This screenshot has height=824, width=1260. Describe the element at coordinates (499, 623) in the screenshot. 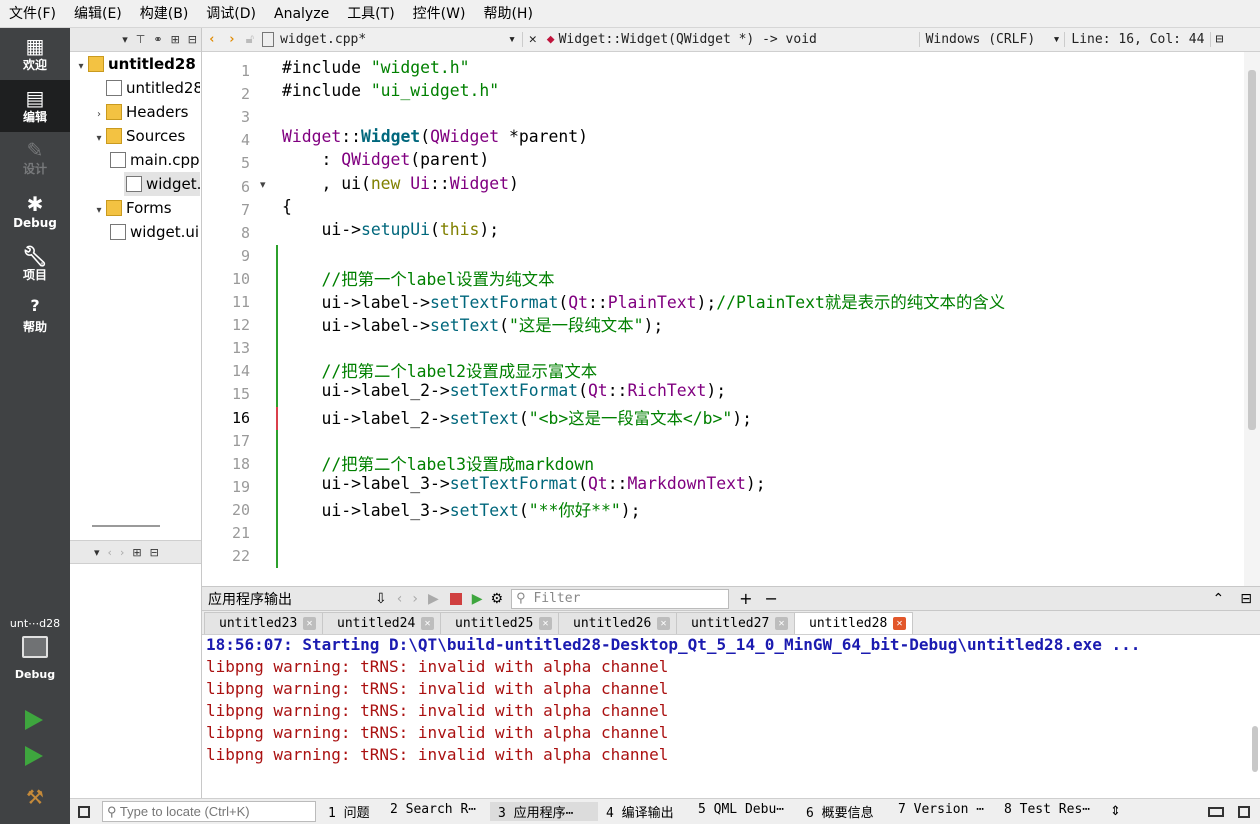

I see `output-tab: untitled25 ✕` at that location.